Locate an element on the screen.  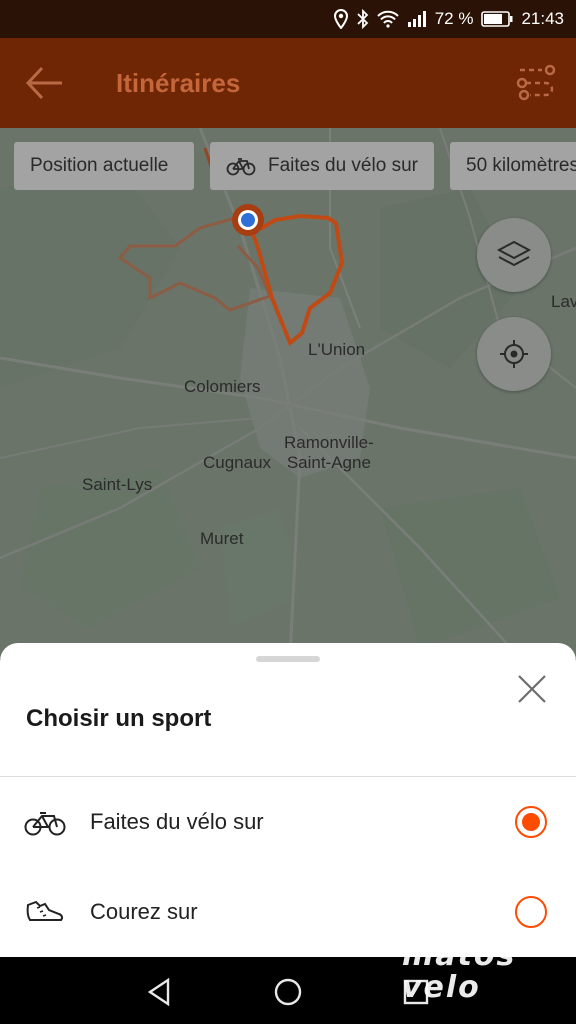
sheet-title: Choisir un sport is located at coordinates (119, 718).